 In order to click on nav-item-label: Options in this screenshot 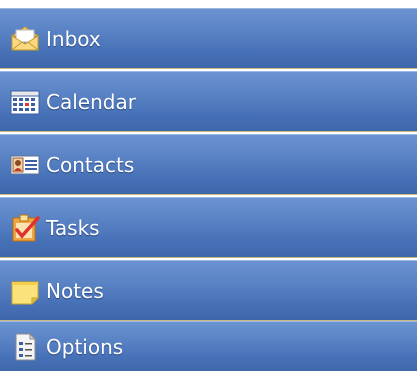, I will do `click(85, 346)`.